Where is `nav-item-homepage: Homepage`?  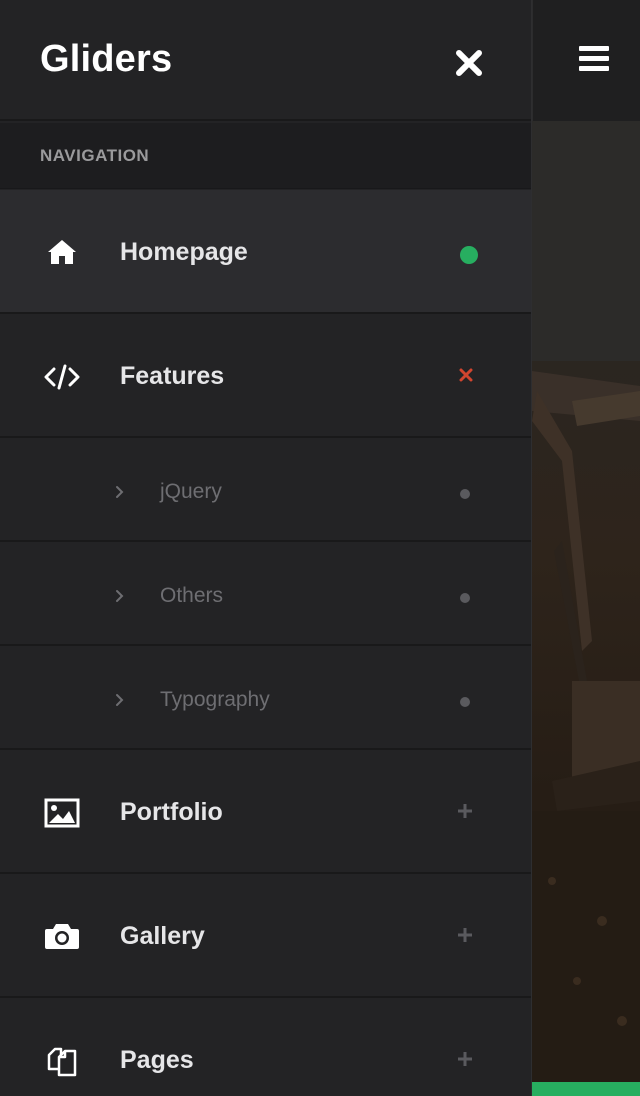 nav-item-homepage: Homepage is located at coordinates (265, 252).